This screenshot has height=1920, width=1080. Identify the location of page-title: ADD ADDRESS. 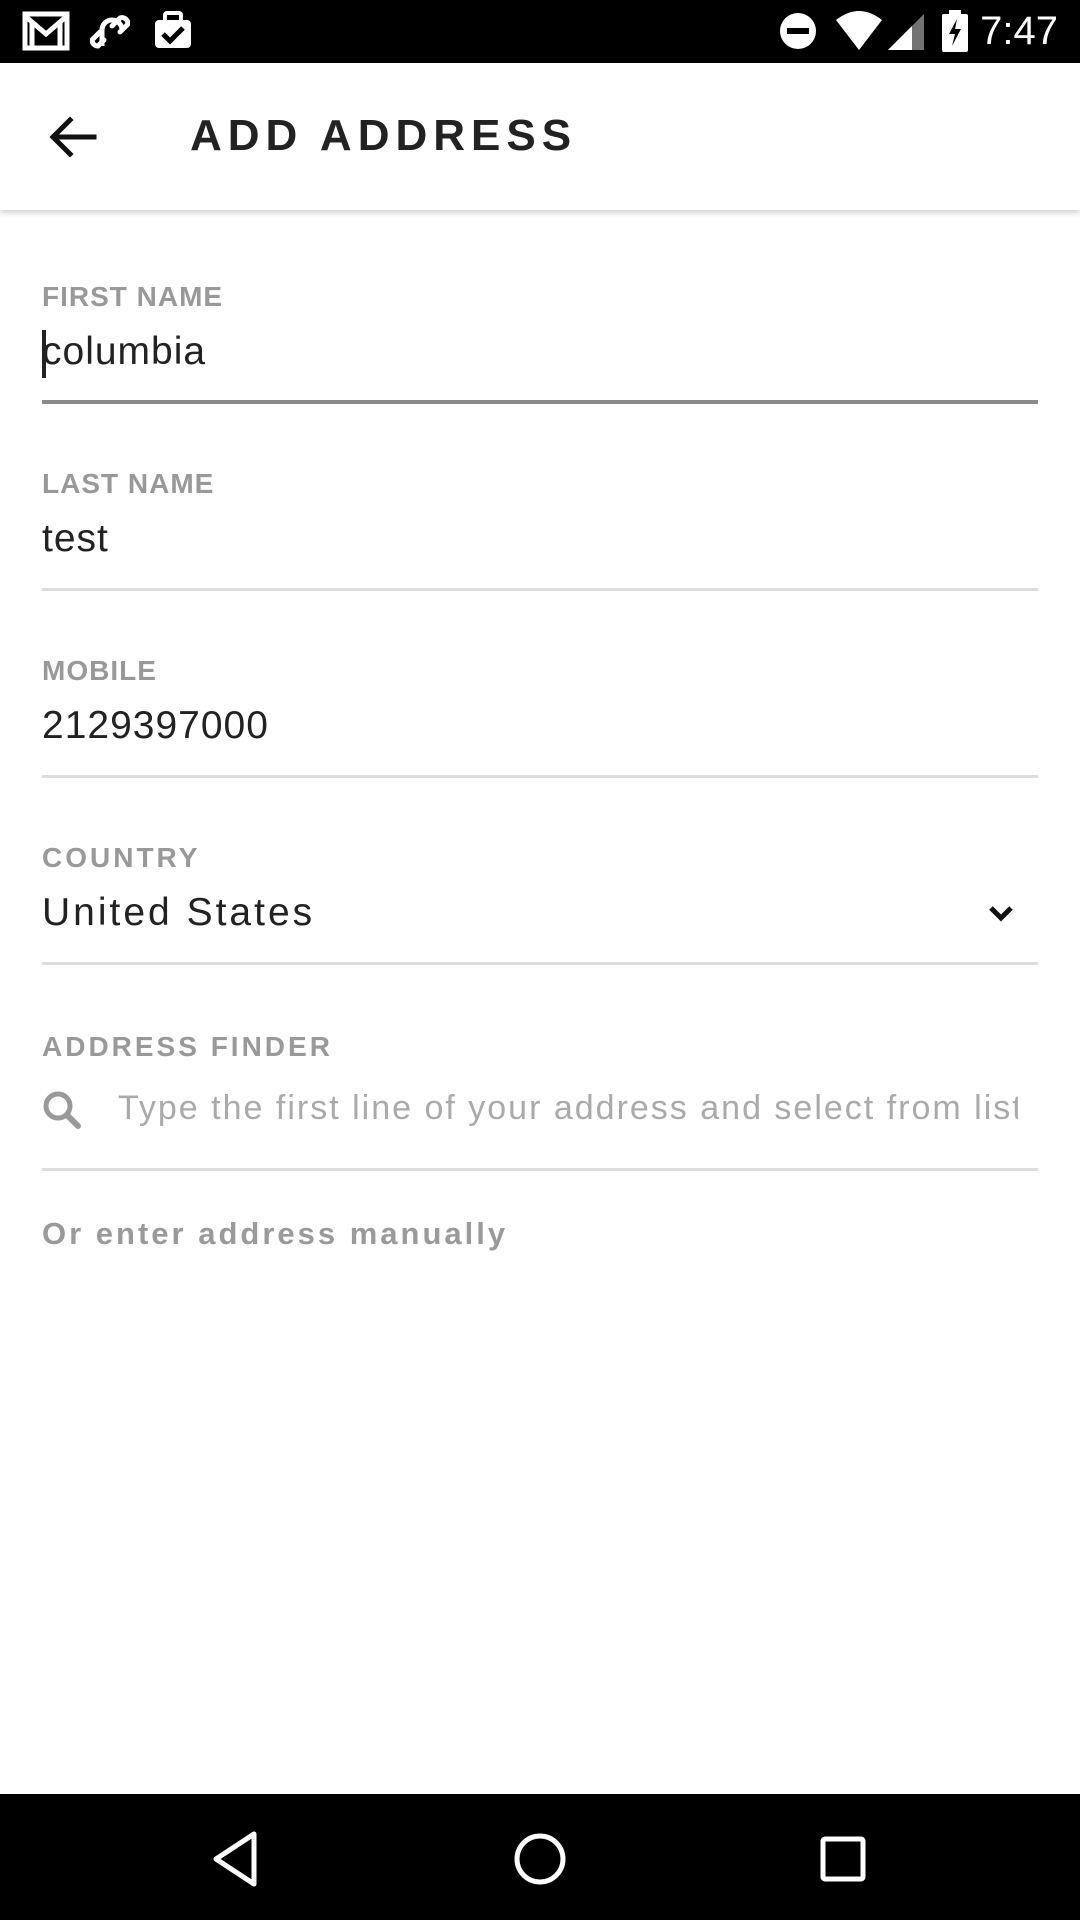
(384, 135).